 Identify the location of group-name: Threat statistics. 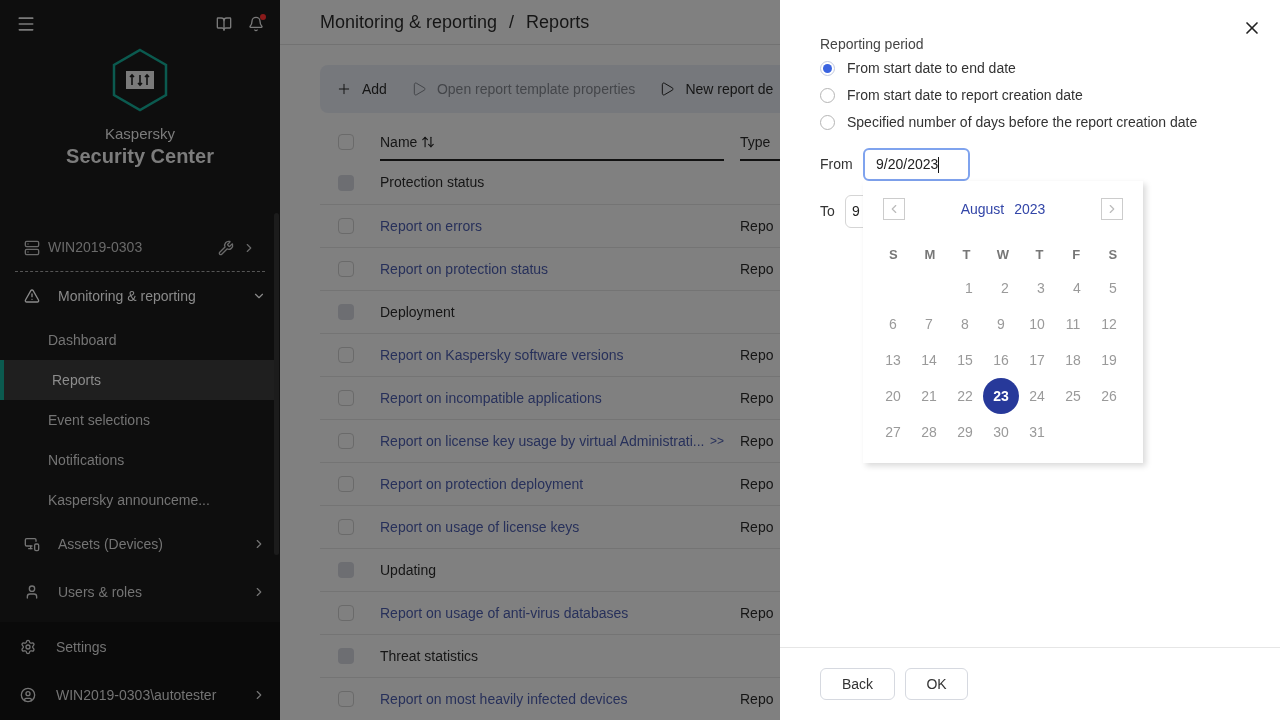
(429, 656).